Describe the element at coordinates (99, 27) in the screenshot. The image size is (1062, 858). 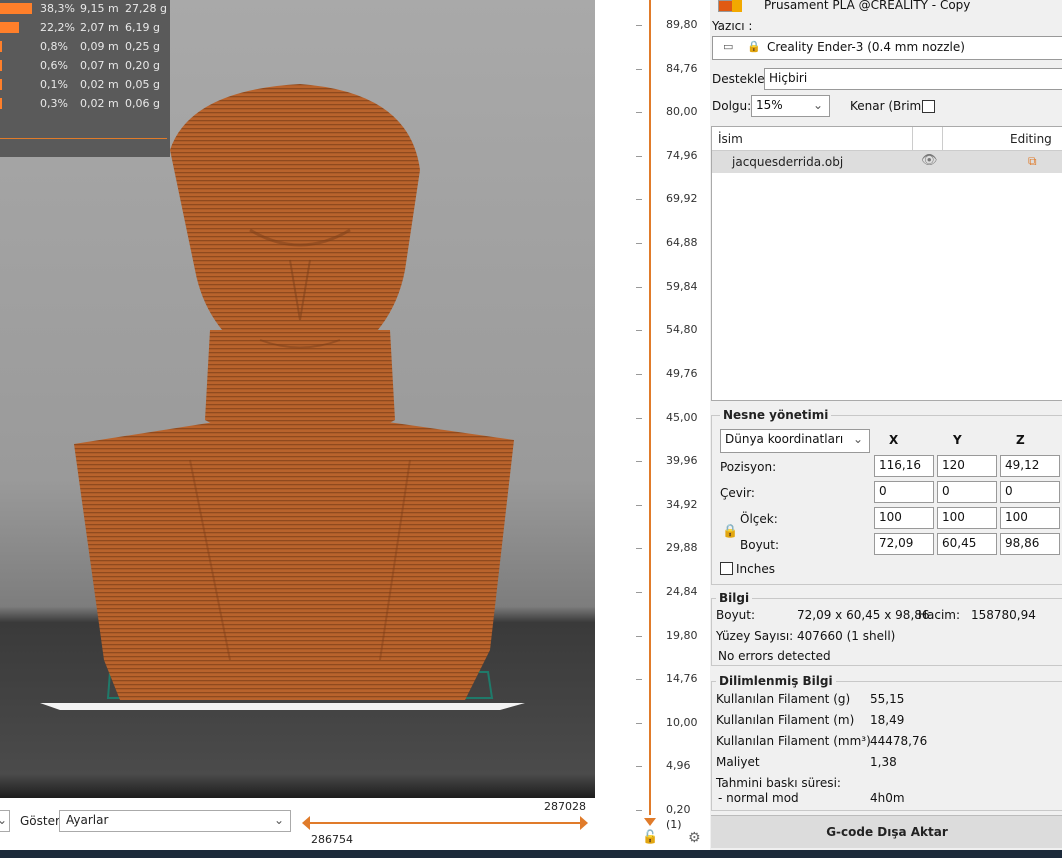
I see `filament-stat-length: 2,07 m` at that location.